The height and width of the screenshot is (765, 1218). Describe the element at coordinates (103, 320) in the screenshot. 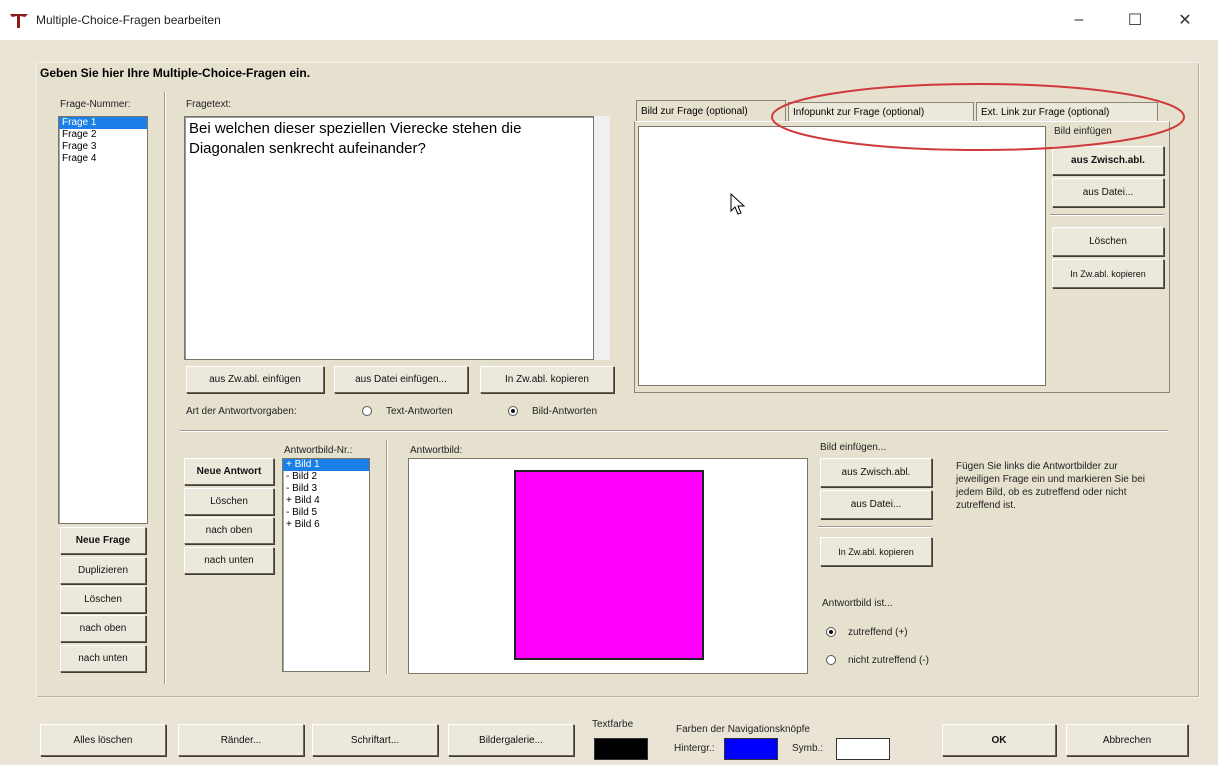

I see `question-list: Frage 1 Frage 2 Frage 3 Frage 4` at that location.